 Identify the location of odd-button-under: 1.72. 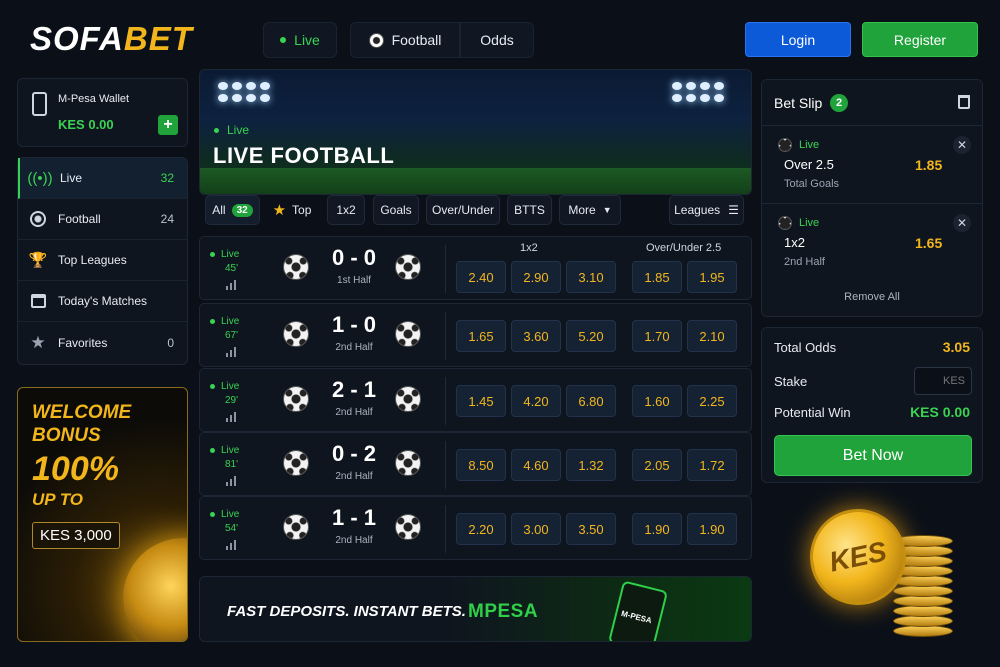
(712, 465).